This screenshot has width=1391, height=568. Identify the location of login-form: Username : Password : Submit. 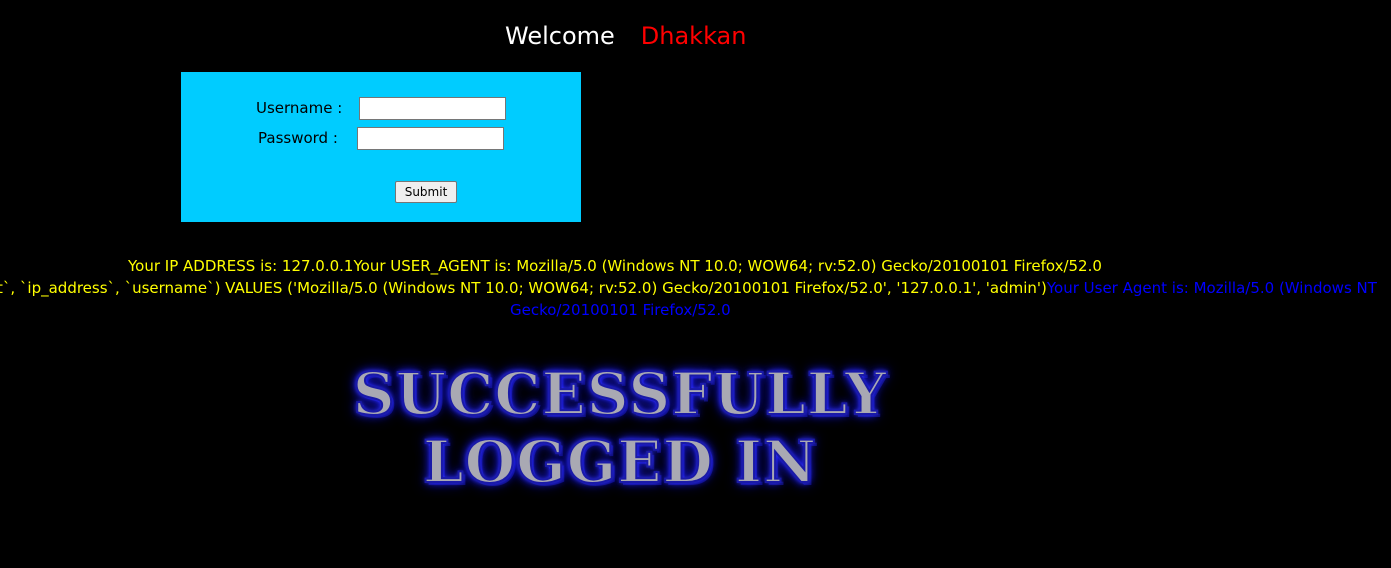
(381, 147).